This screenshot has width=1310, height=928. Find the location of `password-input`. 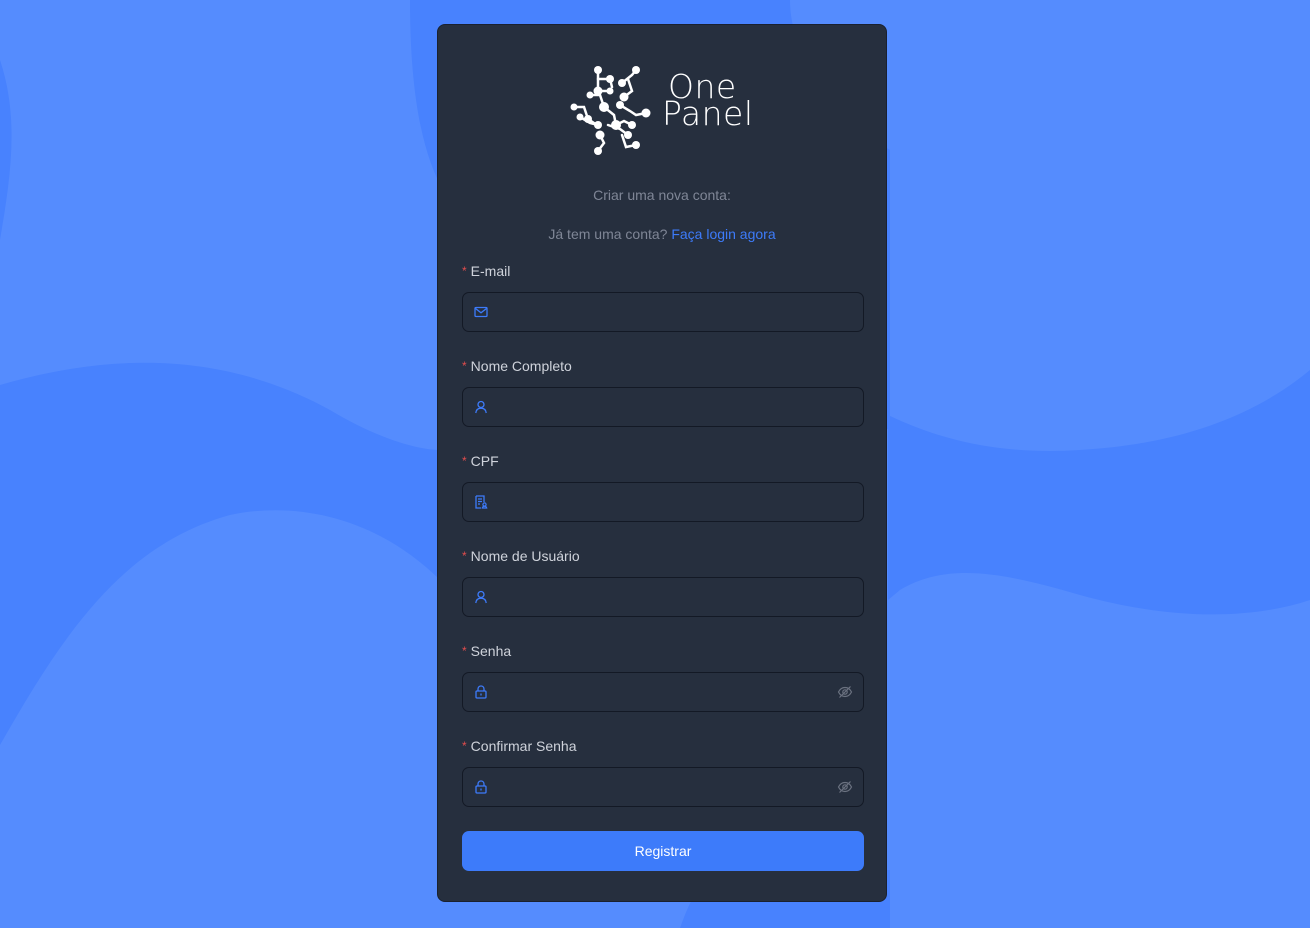

password-input is located at coordinates (662, 692).